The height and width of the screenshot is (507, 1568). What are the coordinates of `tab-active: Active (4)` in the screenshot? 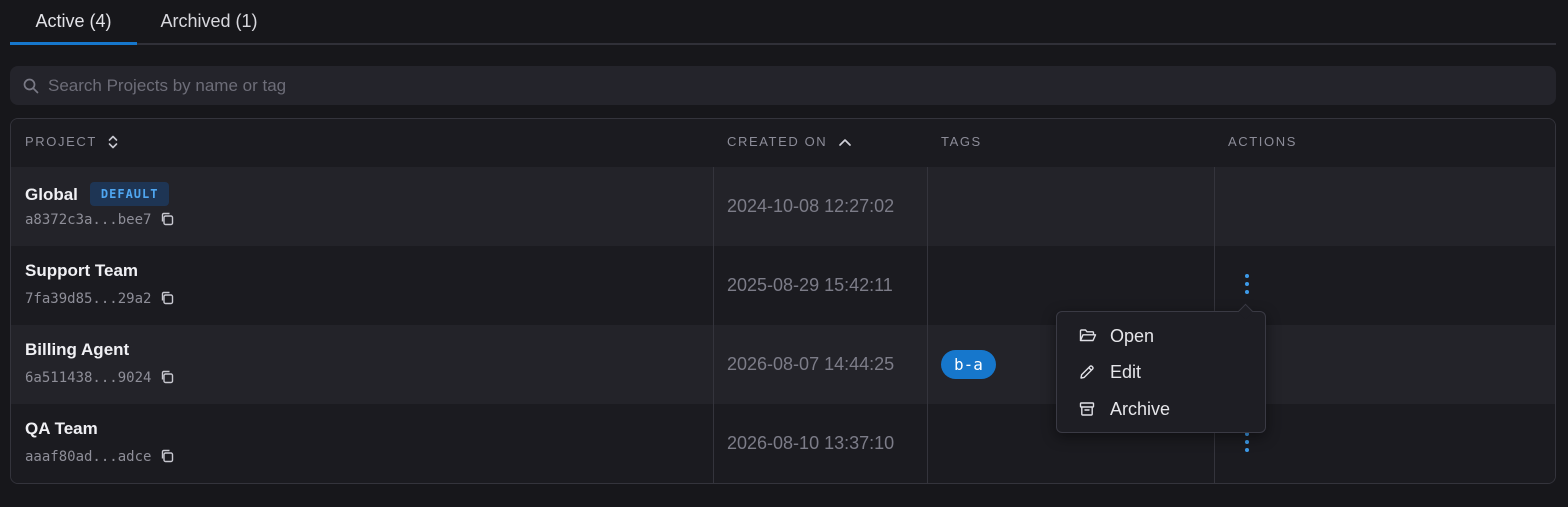 It's located at (73, 22).